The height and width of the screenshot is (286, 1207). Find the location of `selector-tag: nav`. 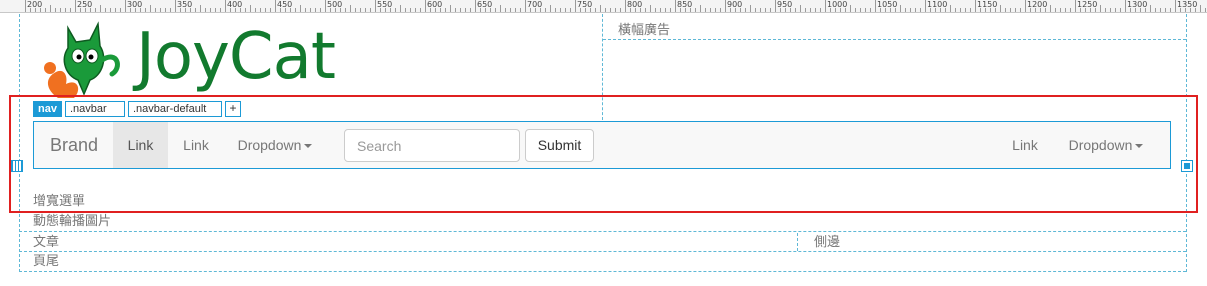

selector-tag: nav is located at coordinates (47, 109).